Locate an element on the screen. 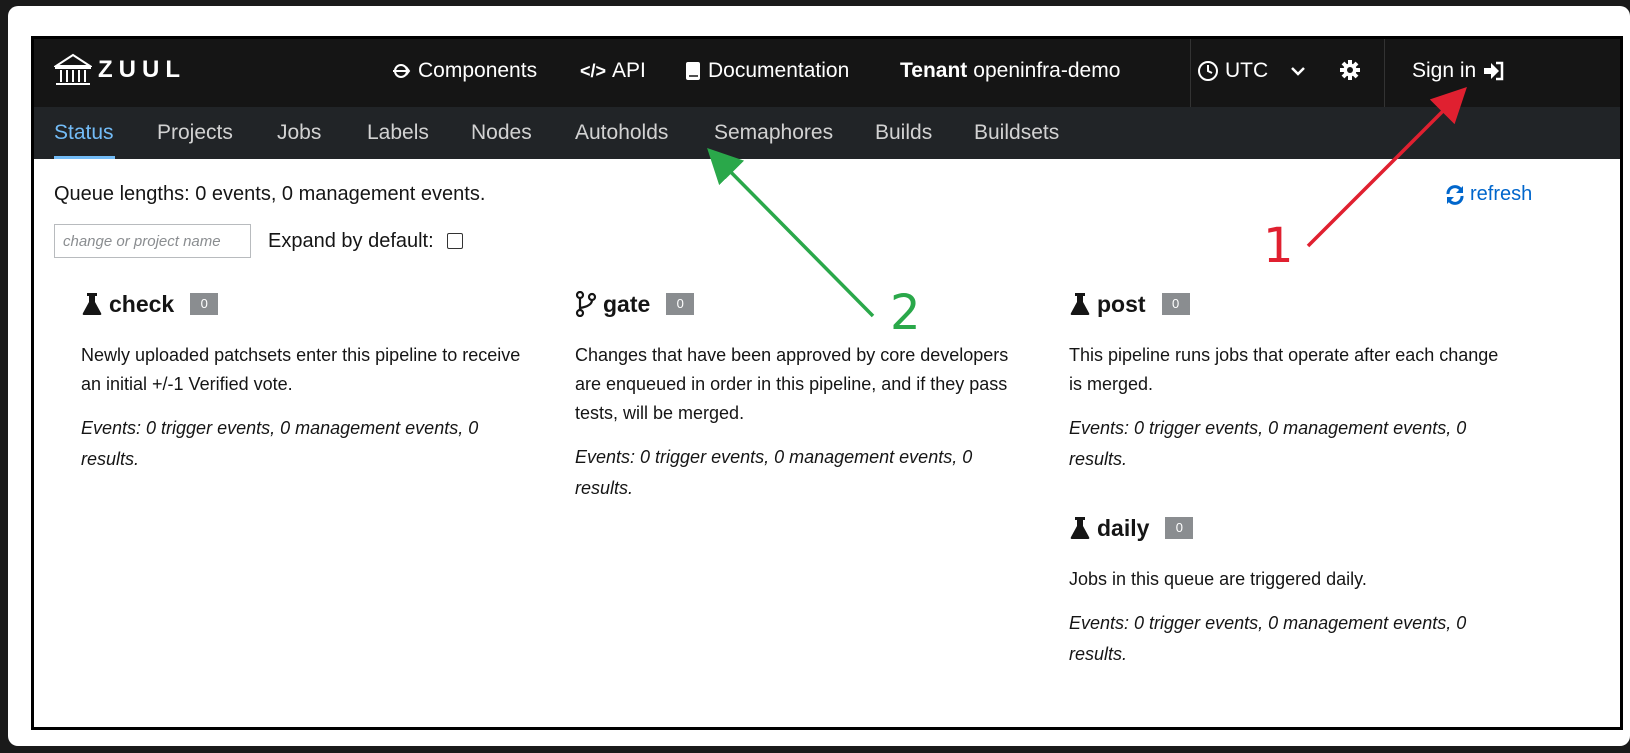 The width and height of the screenshot is (1630, 753). annotation-label-1: 1 is located at coordinates (1278, 246).